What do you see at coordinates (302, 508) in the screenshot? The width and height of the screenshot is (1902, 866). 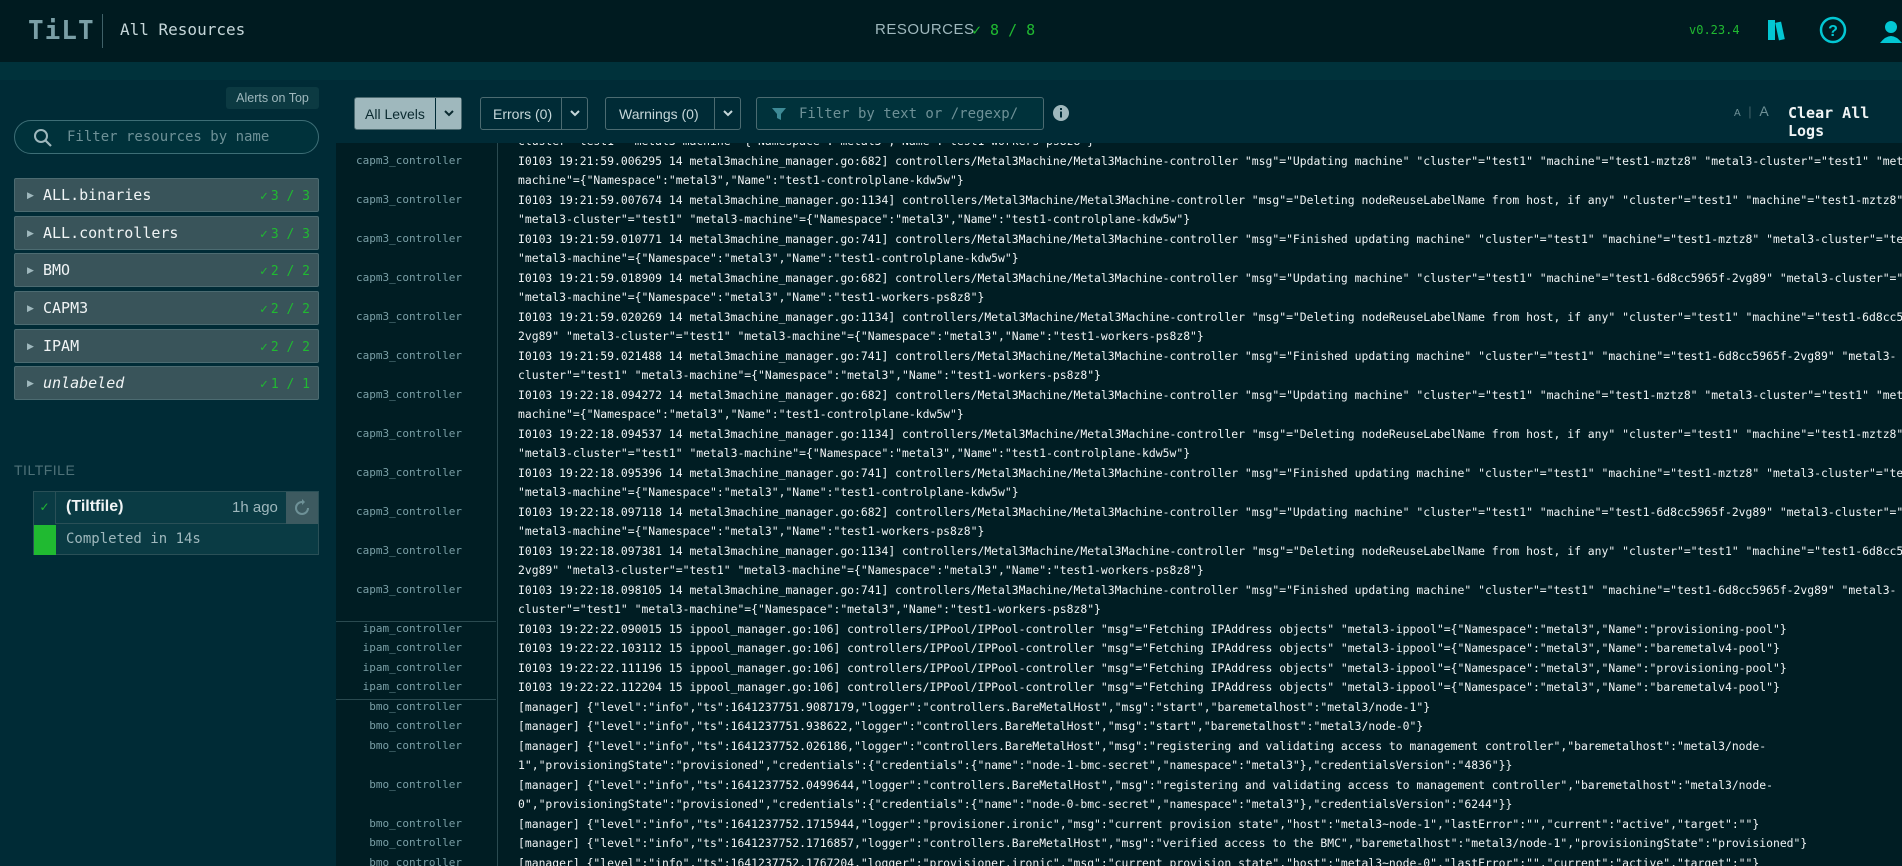 I see `reload-button` at bounding box center [302, 508].